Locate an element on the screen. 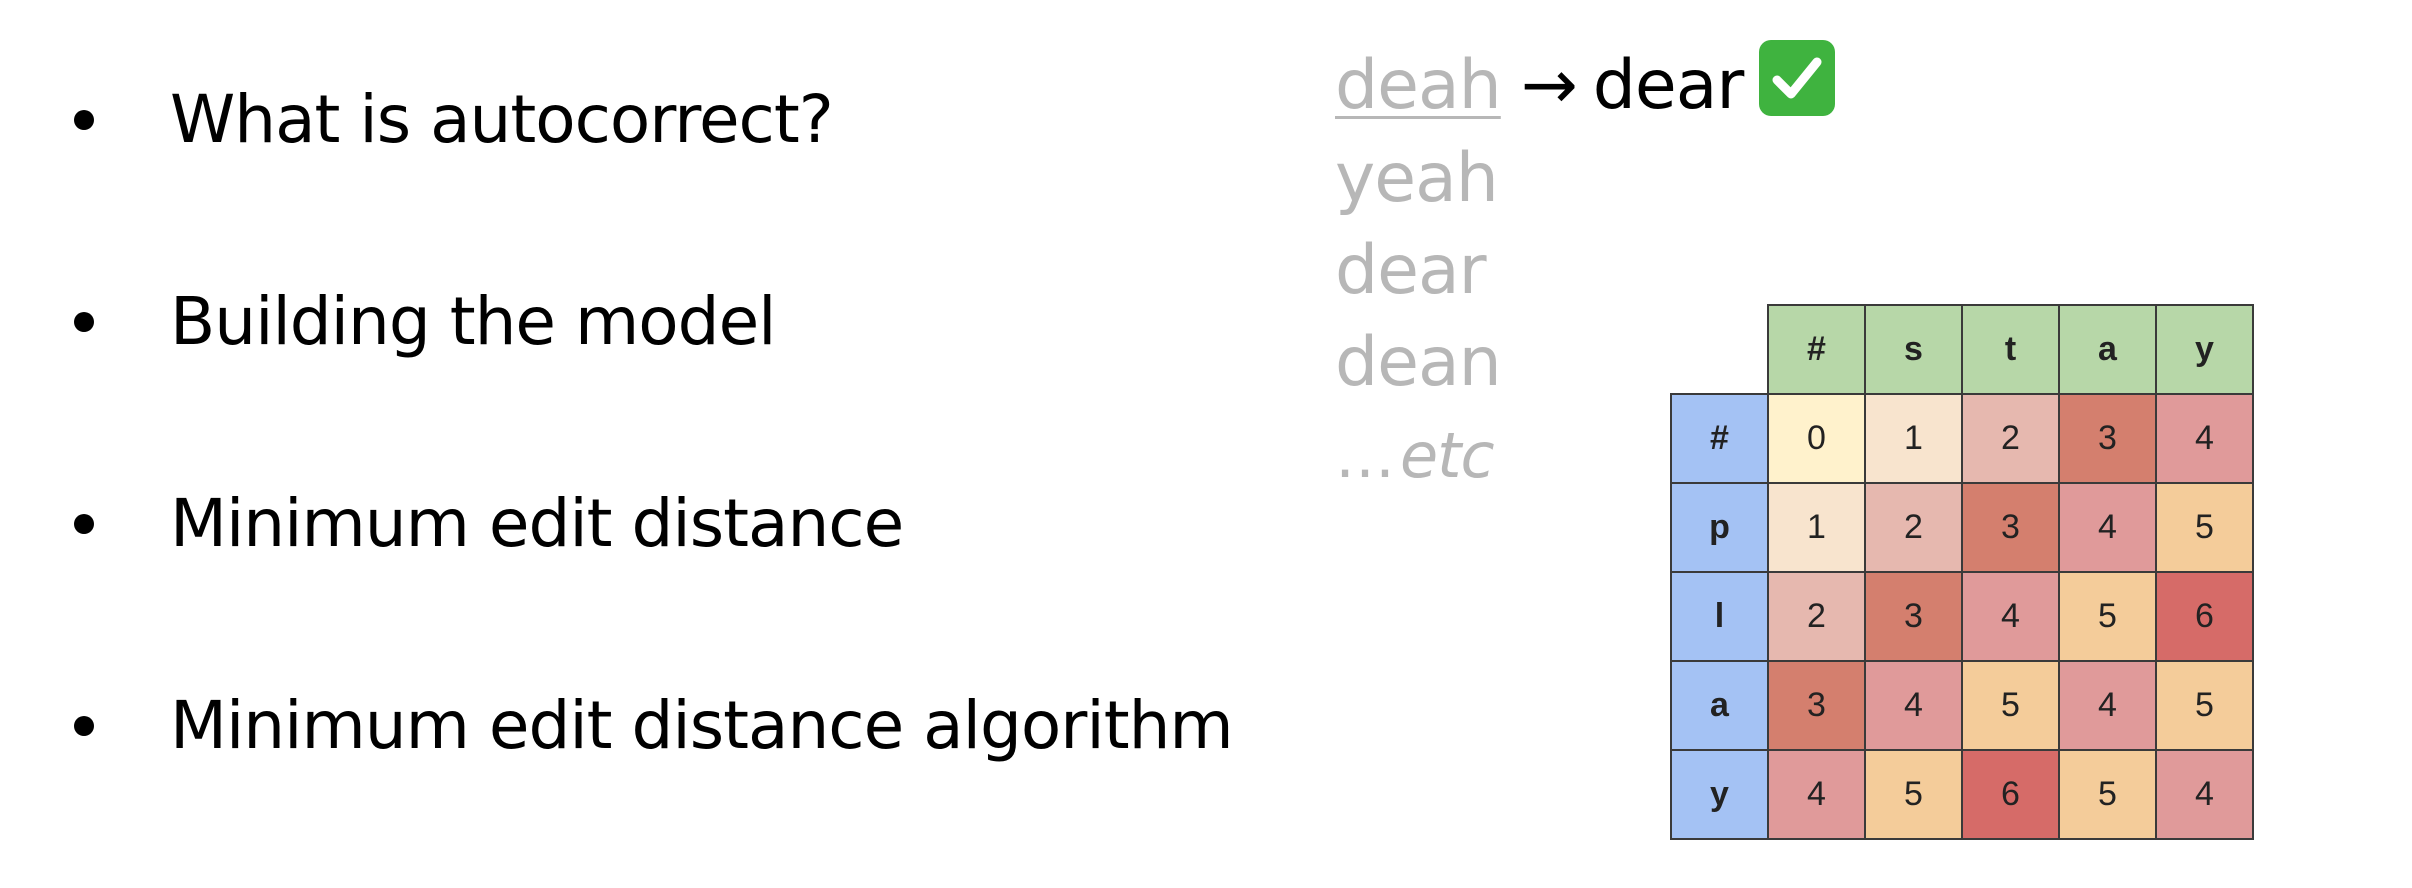  bullet-text: Minimum edit distance is located at coordinates (537, 523).